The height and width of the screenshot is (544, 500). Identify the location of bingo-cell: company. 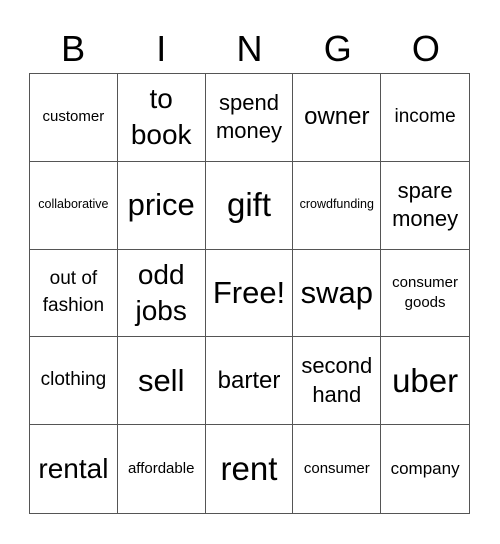
(425, 468).